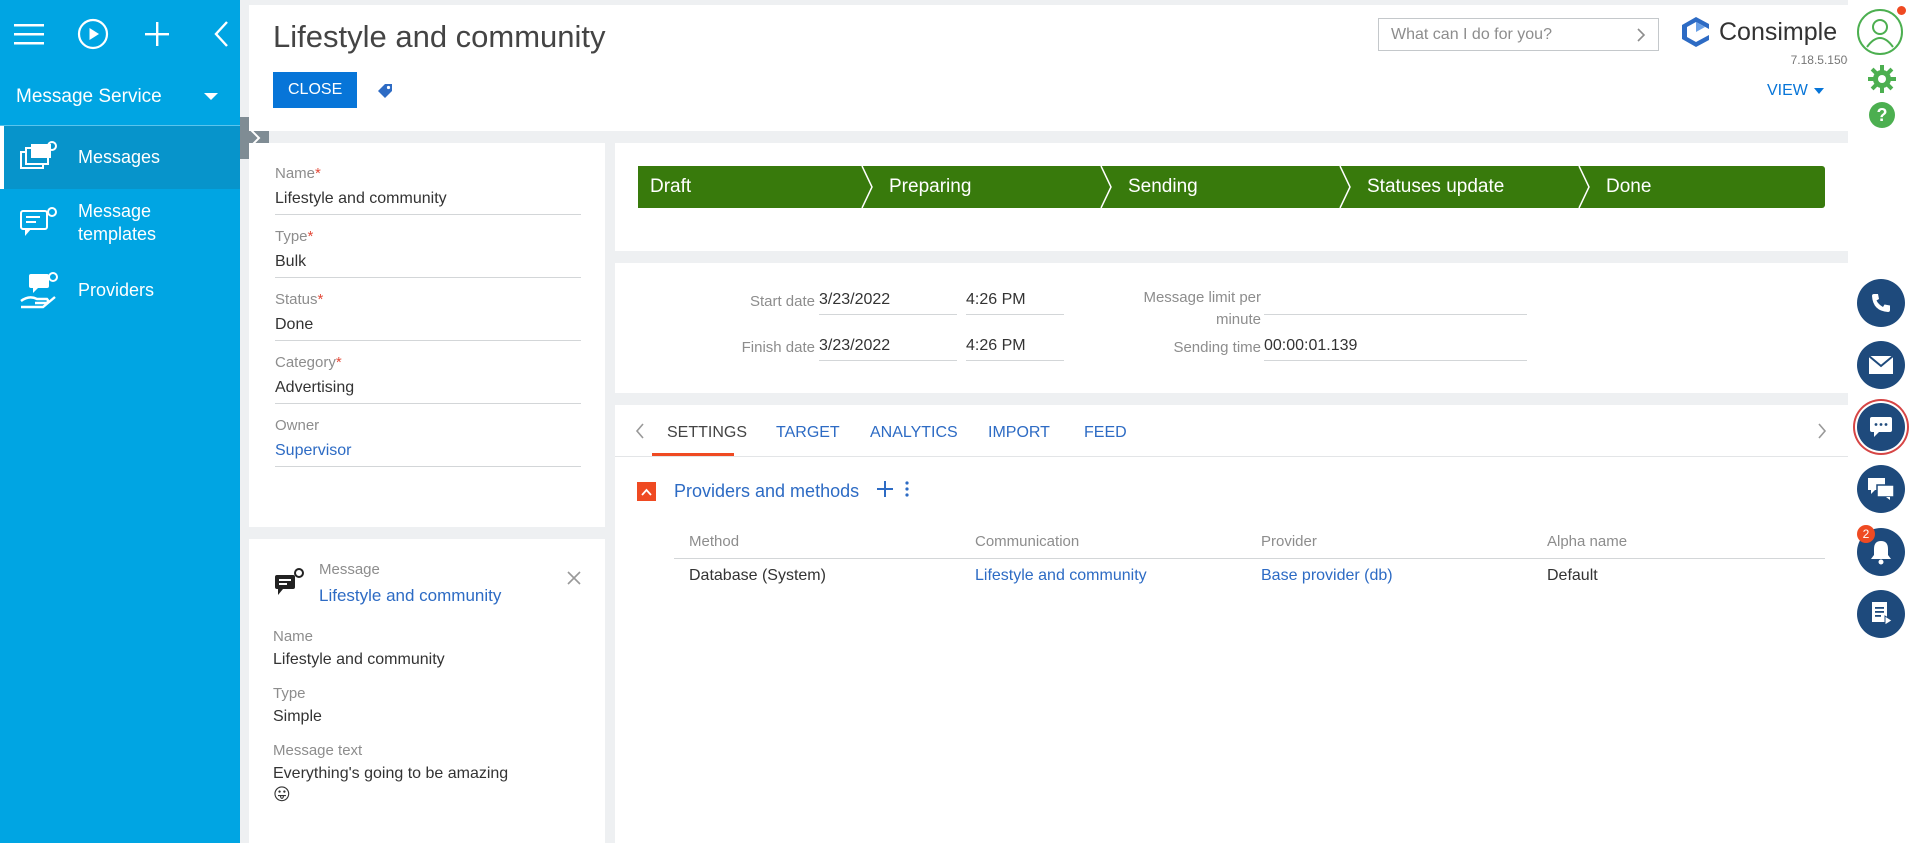 This screenshot has width=1910, height=843. I want to click on type-field: Bulk, so click(428, 263).